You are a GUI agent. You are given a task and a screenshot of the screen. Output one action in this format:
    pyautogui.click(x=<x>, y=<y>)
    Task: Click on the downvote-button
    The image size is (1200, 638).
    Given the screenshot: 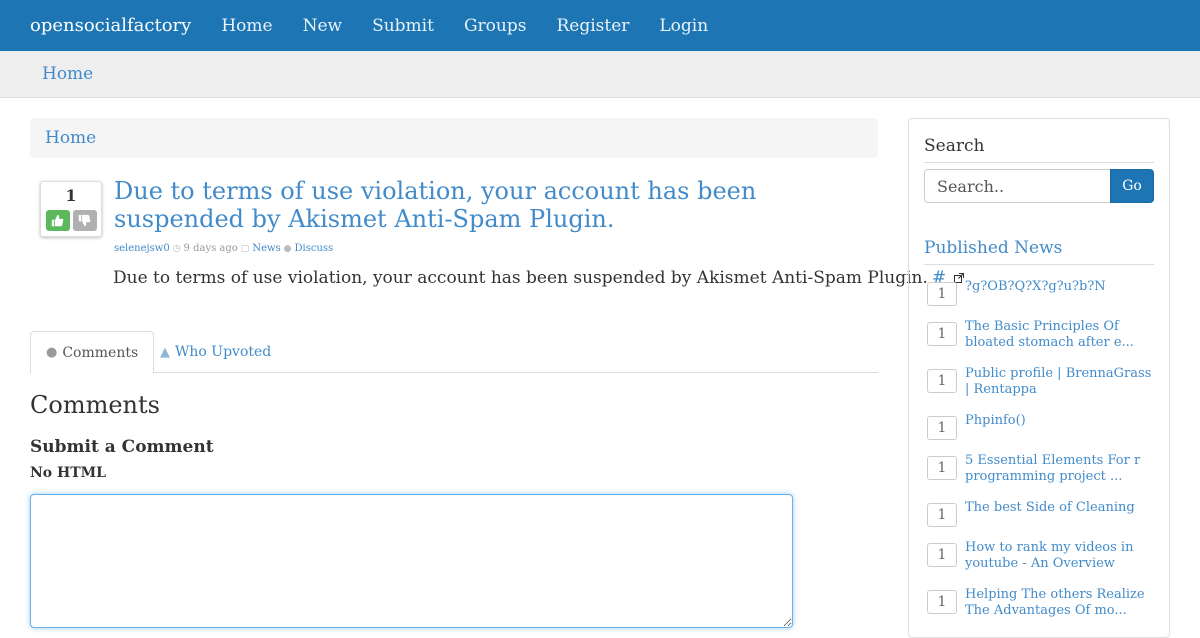 What is the action you would take?
    pyautogui.click(x=84, y=220)
    